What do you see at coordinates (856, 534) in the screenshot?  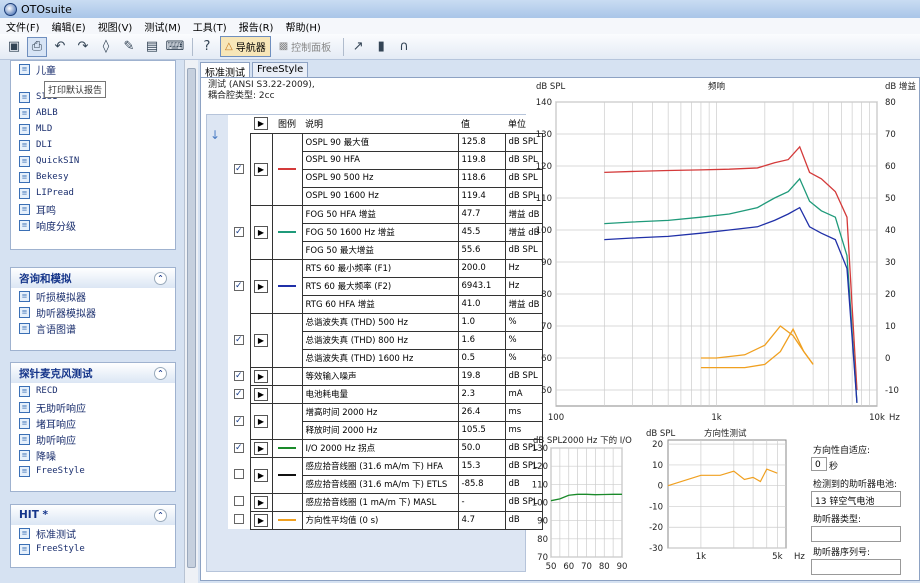 I see `type-field` at bounding box center [856, 534].